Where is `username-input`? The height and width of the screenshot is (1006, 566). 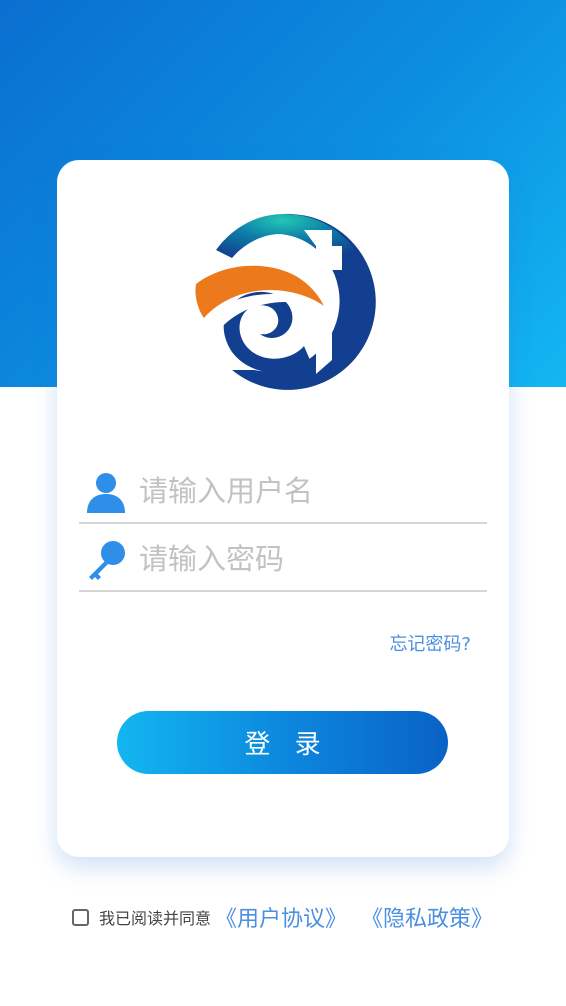 username-input is located at coordinates (304, 491).